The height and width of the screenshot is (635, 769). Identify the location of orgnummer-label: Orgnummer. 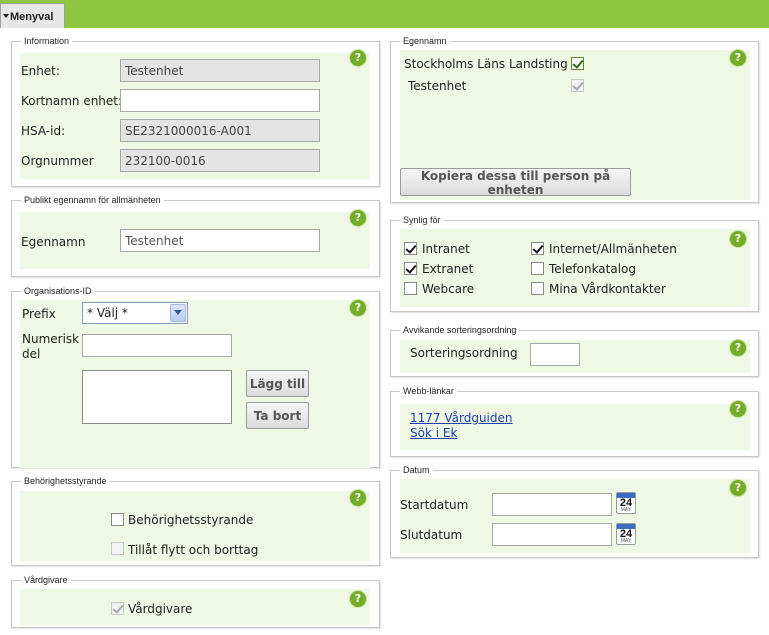
(57, 161).